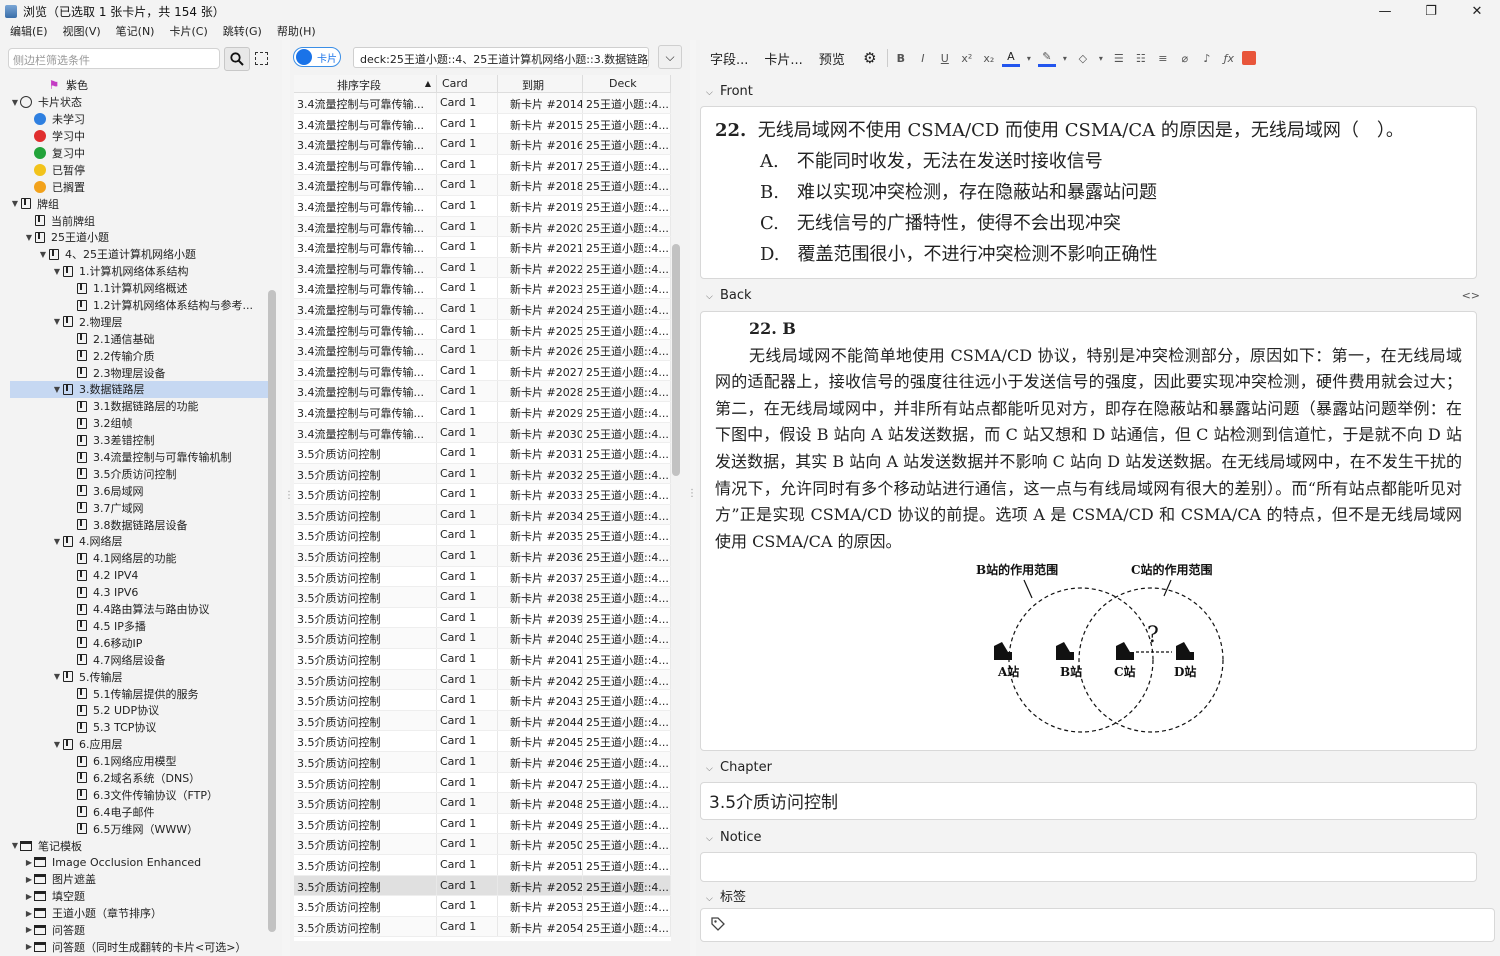 This screenshot has height=956, width=1500. I want to click on sidebar-scrollbar, so click(272, 611).